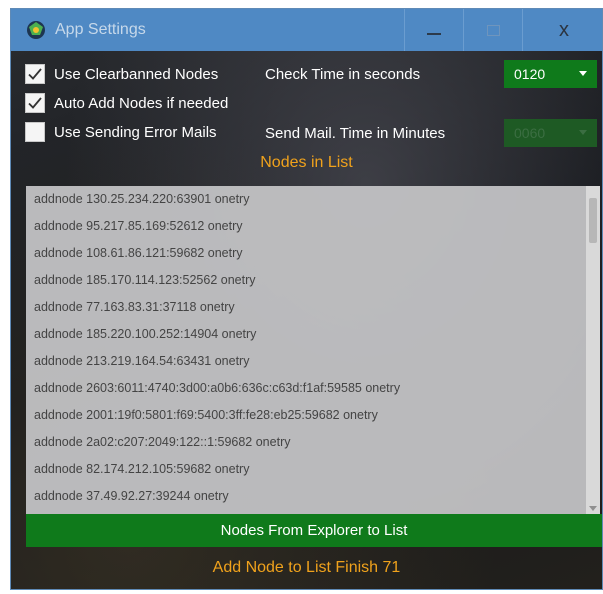 The height and width of the screenshot is (594, 603). Describe the element at coordinates (306, 567) in the screenshot. I see `status-text: Add Node to List Finish 71` at that location.